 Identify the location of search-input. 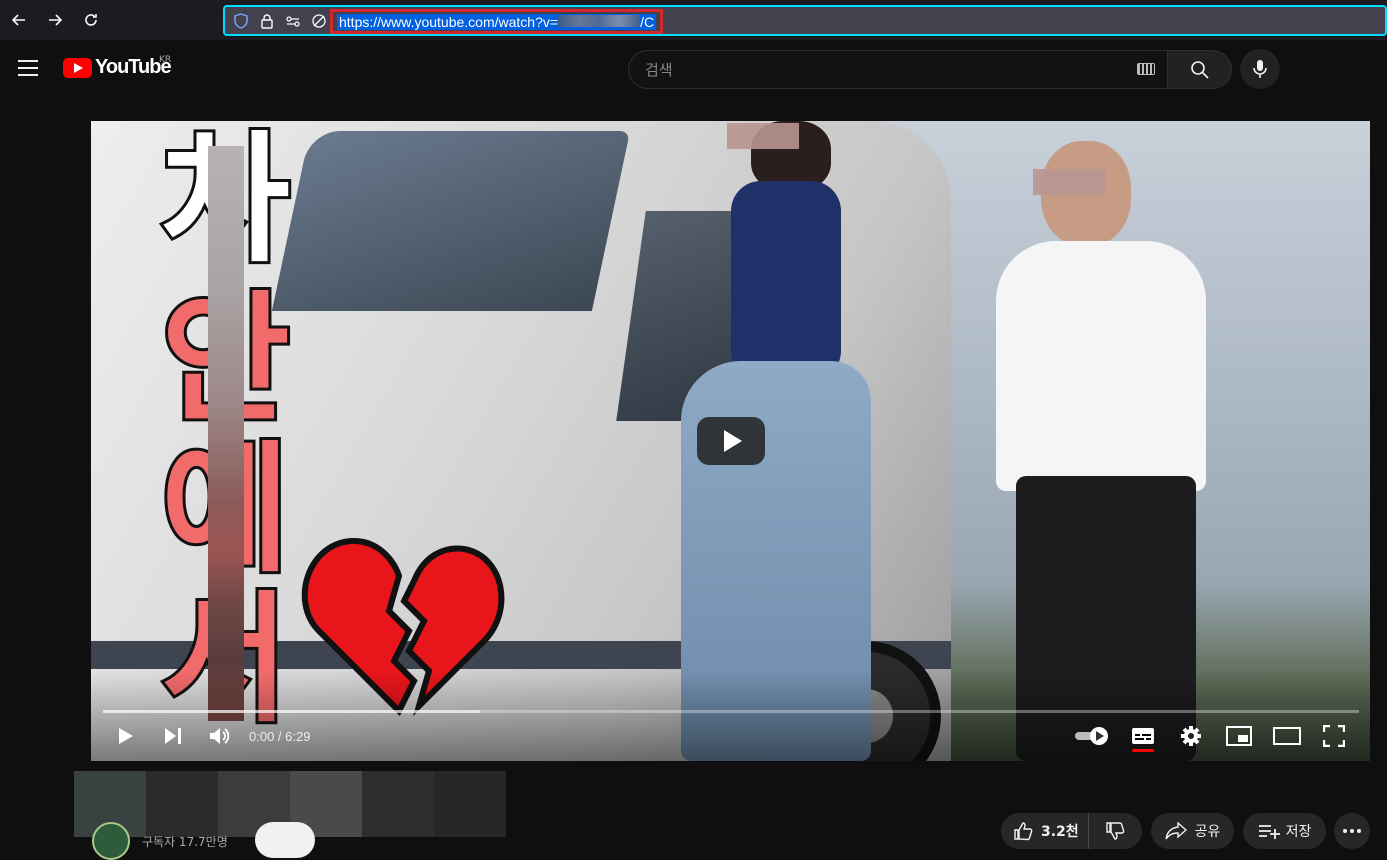
(885, 69).